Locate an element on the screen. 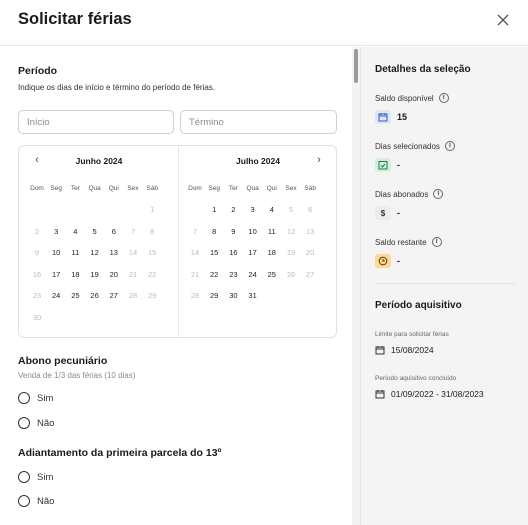 The width and height of the screenshot is (528, 525). abono-sim-radio: Sim is located at coordinates (35, 398).